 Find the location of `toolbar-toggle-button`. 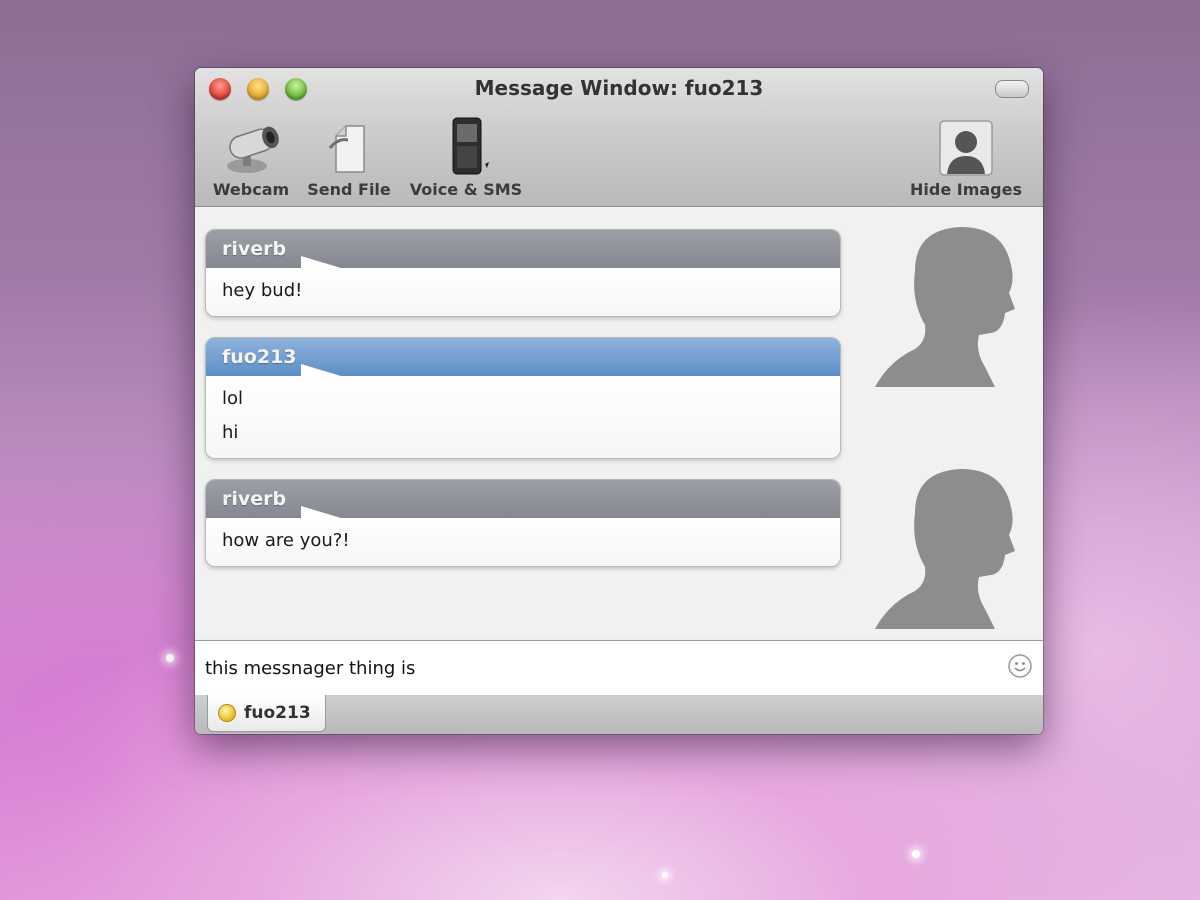

toolbar-toggle-button is located at coordinates (1012, 89).